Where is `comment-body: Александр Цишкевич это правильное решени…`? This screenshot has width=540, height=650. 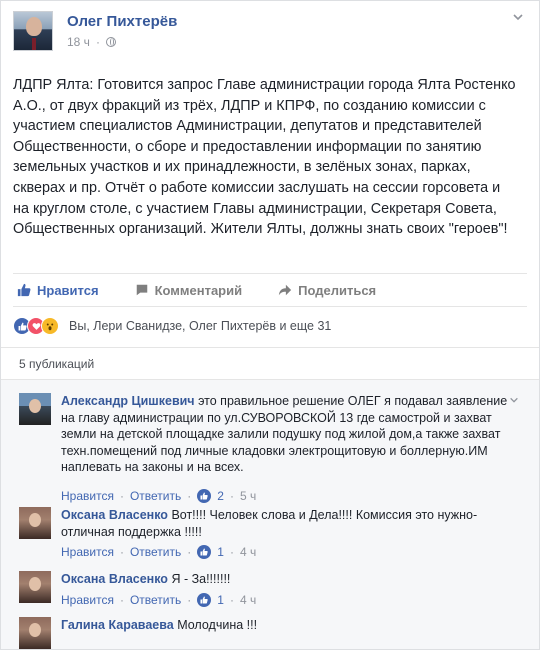
comment-body: Александр Цишкевич это правильное решени… is located at coordinates (290, 434).